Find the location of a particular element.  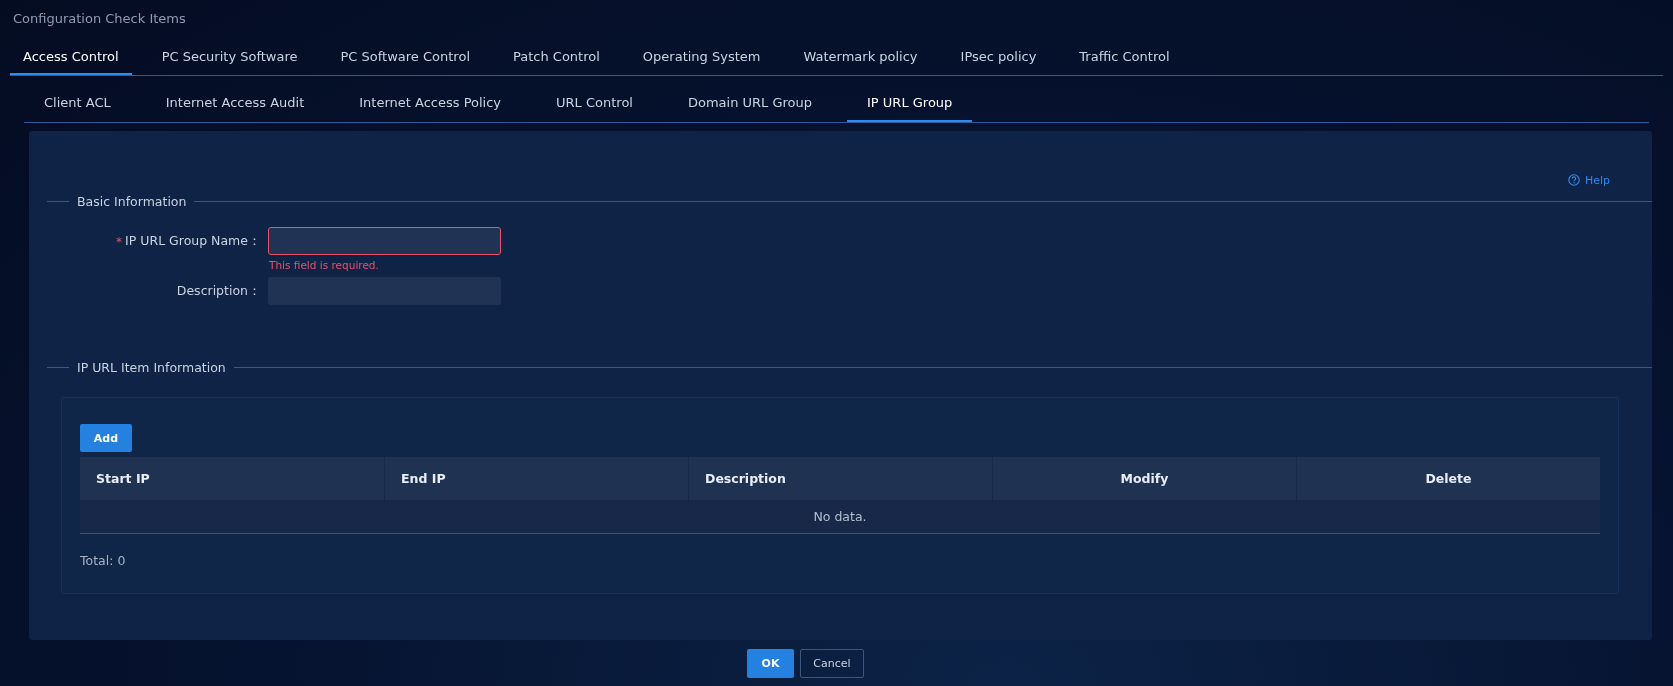

required-asterisk: * is located at coordinates (119, 241).